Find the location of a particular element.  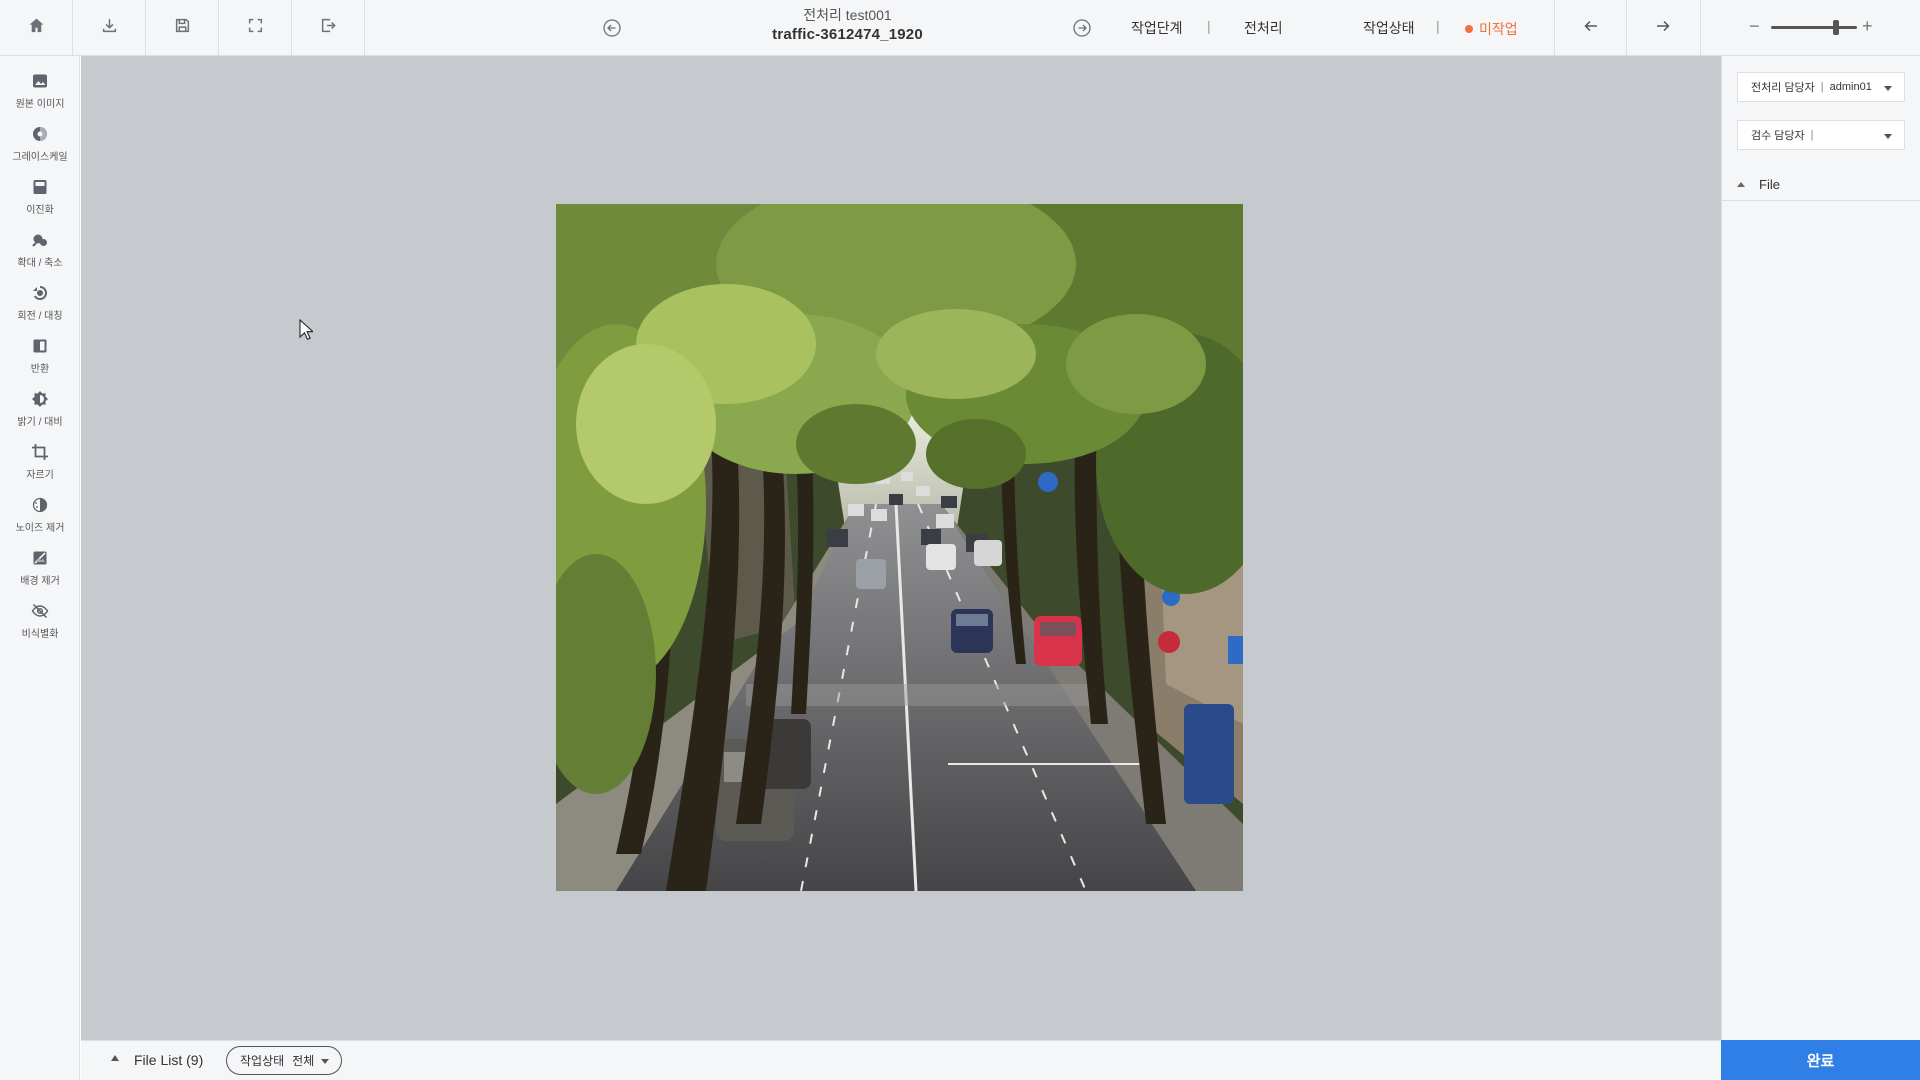

complete-button: 완료 is located at coordinates (1820, 1060).